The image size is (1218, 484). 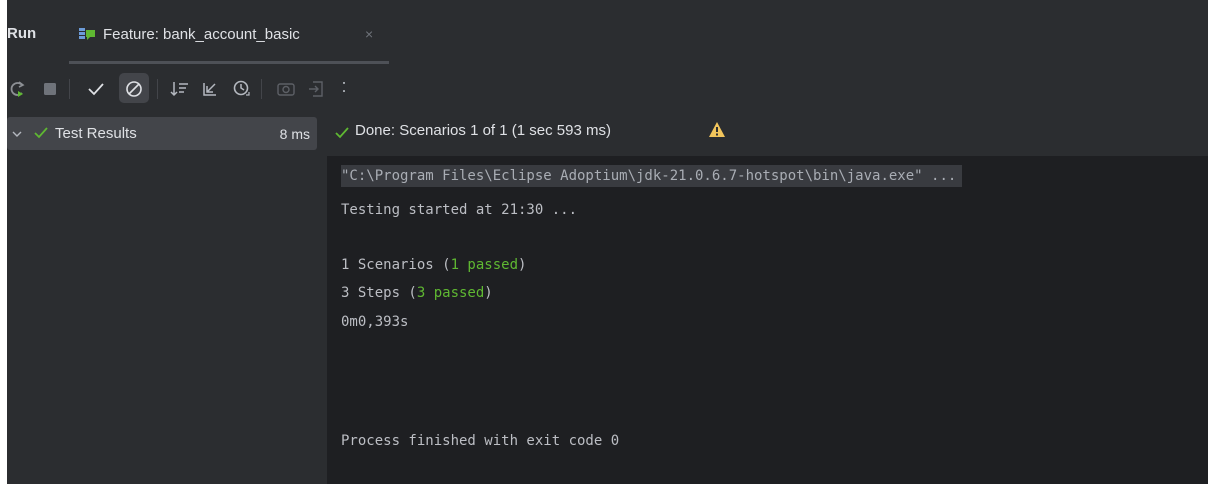 I want to click on steps-passed-count: 3 passed, so click(x=450, y=293).